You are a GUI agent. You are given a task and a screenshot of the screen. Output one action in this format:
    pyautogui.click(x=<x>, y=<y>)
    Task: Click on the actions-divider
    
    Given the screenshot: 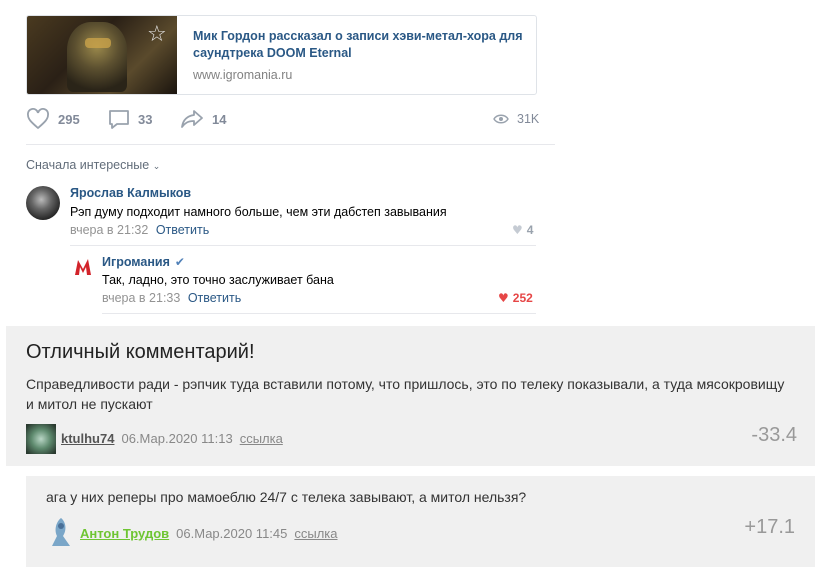 What is the action you would take?
    pyautogui.click(x=290, y=144)
    